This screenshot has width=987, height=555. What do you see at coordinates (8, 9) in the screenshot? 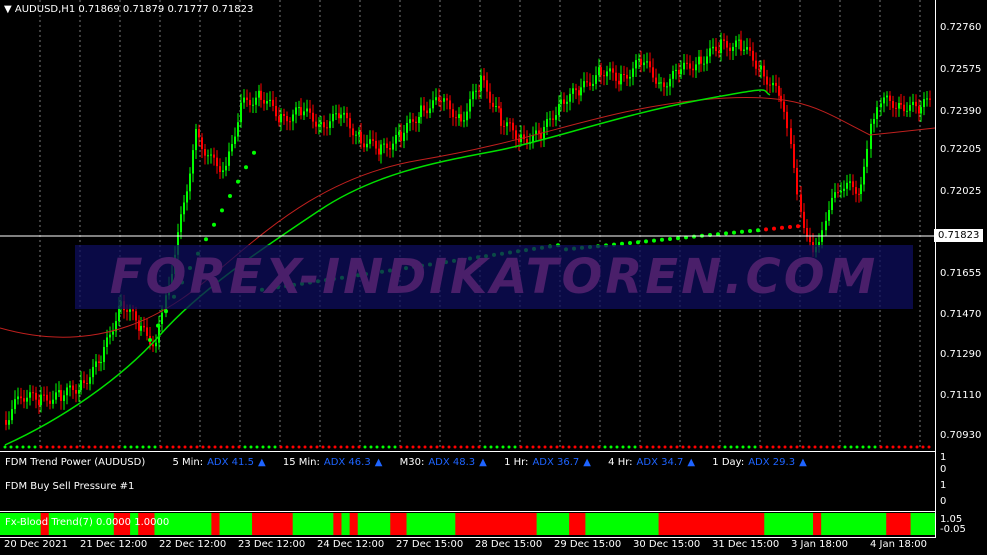
I see `dropdown-triangle-icon: ▼` at bounding box center [8, 9].